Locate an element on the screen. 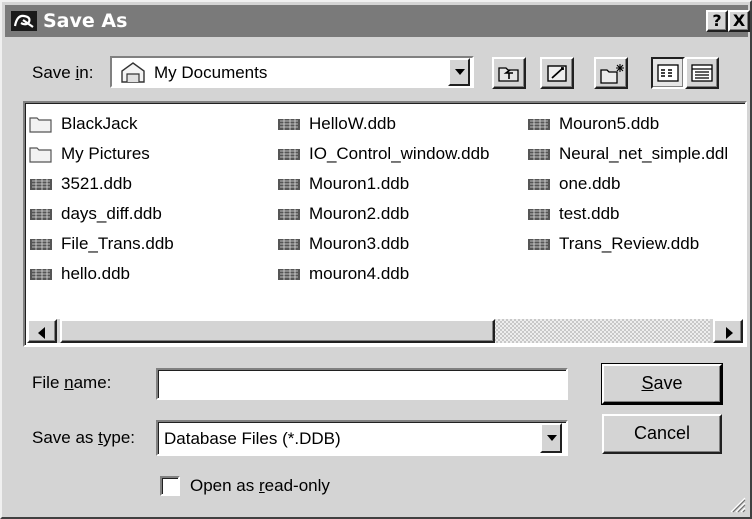 This screenshot has height=519, width=752. scroll-right-button is located at coordinates (728, 331).